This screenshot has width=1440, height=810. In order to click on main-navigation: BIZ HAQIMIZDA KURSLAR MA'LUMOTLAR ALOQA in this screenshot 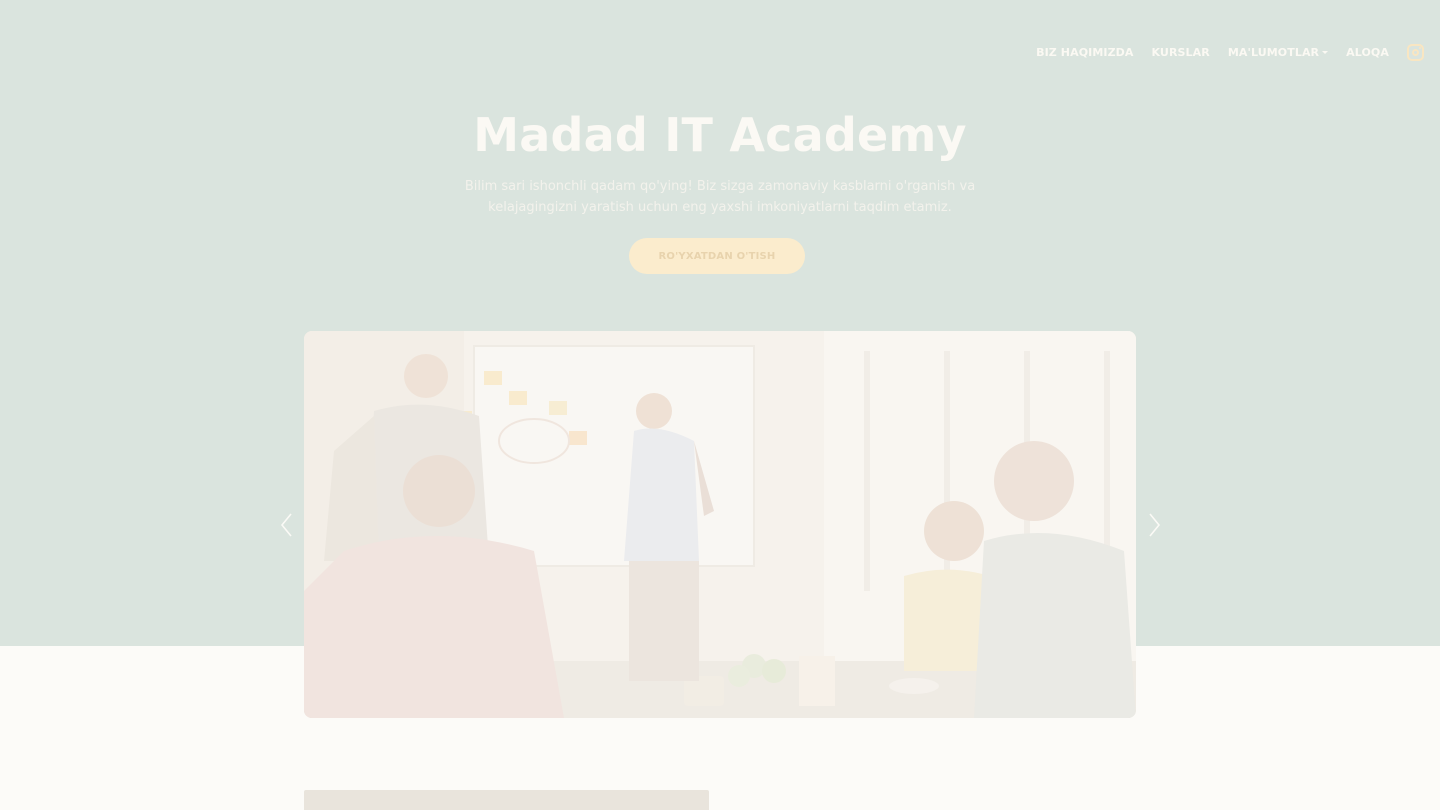, I will do `click(1230, 52)`.